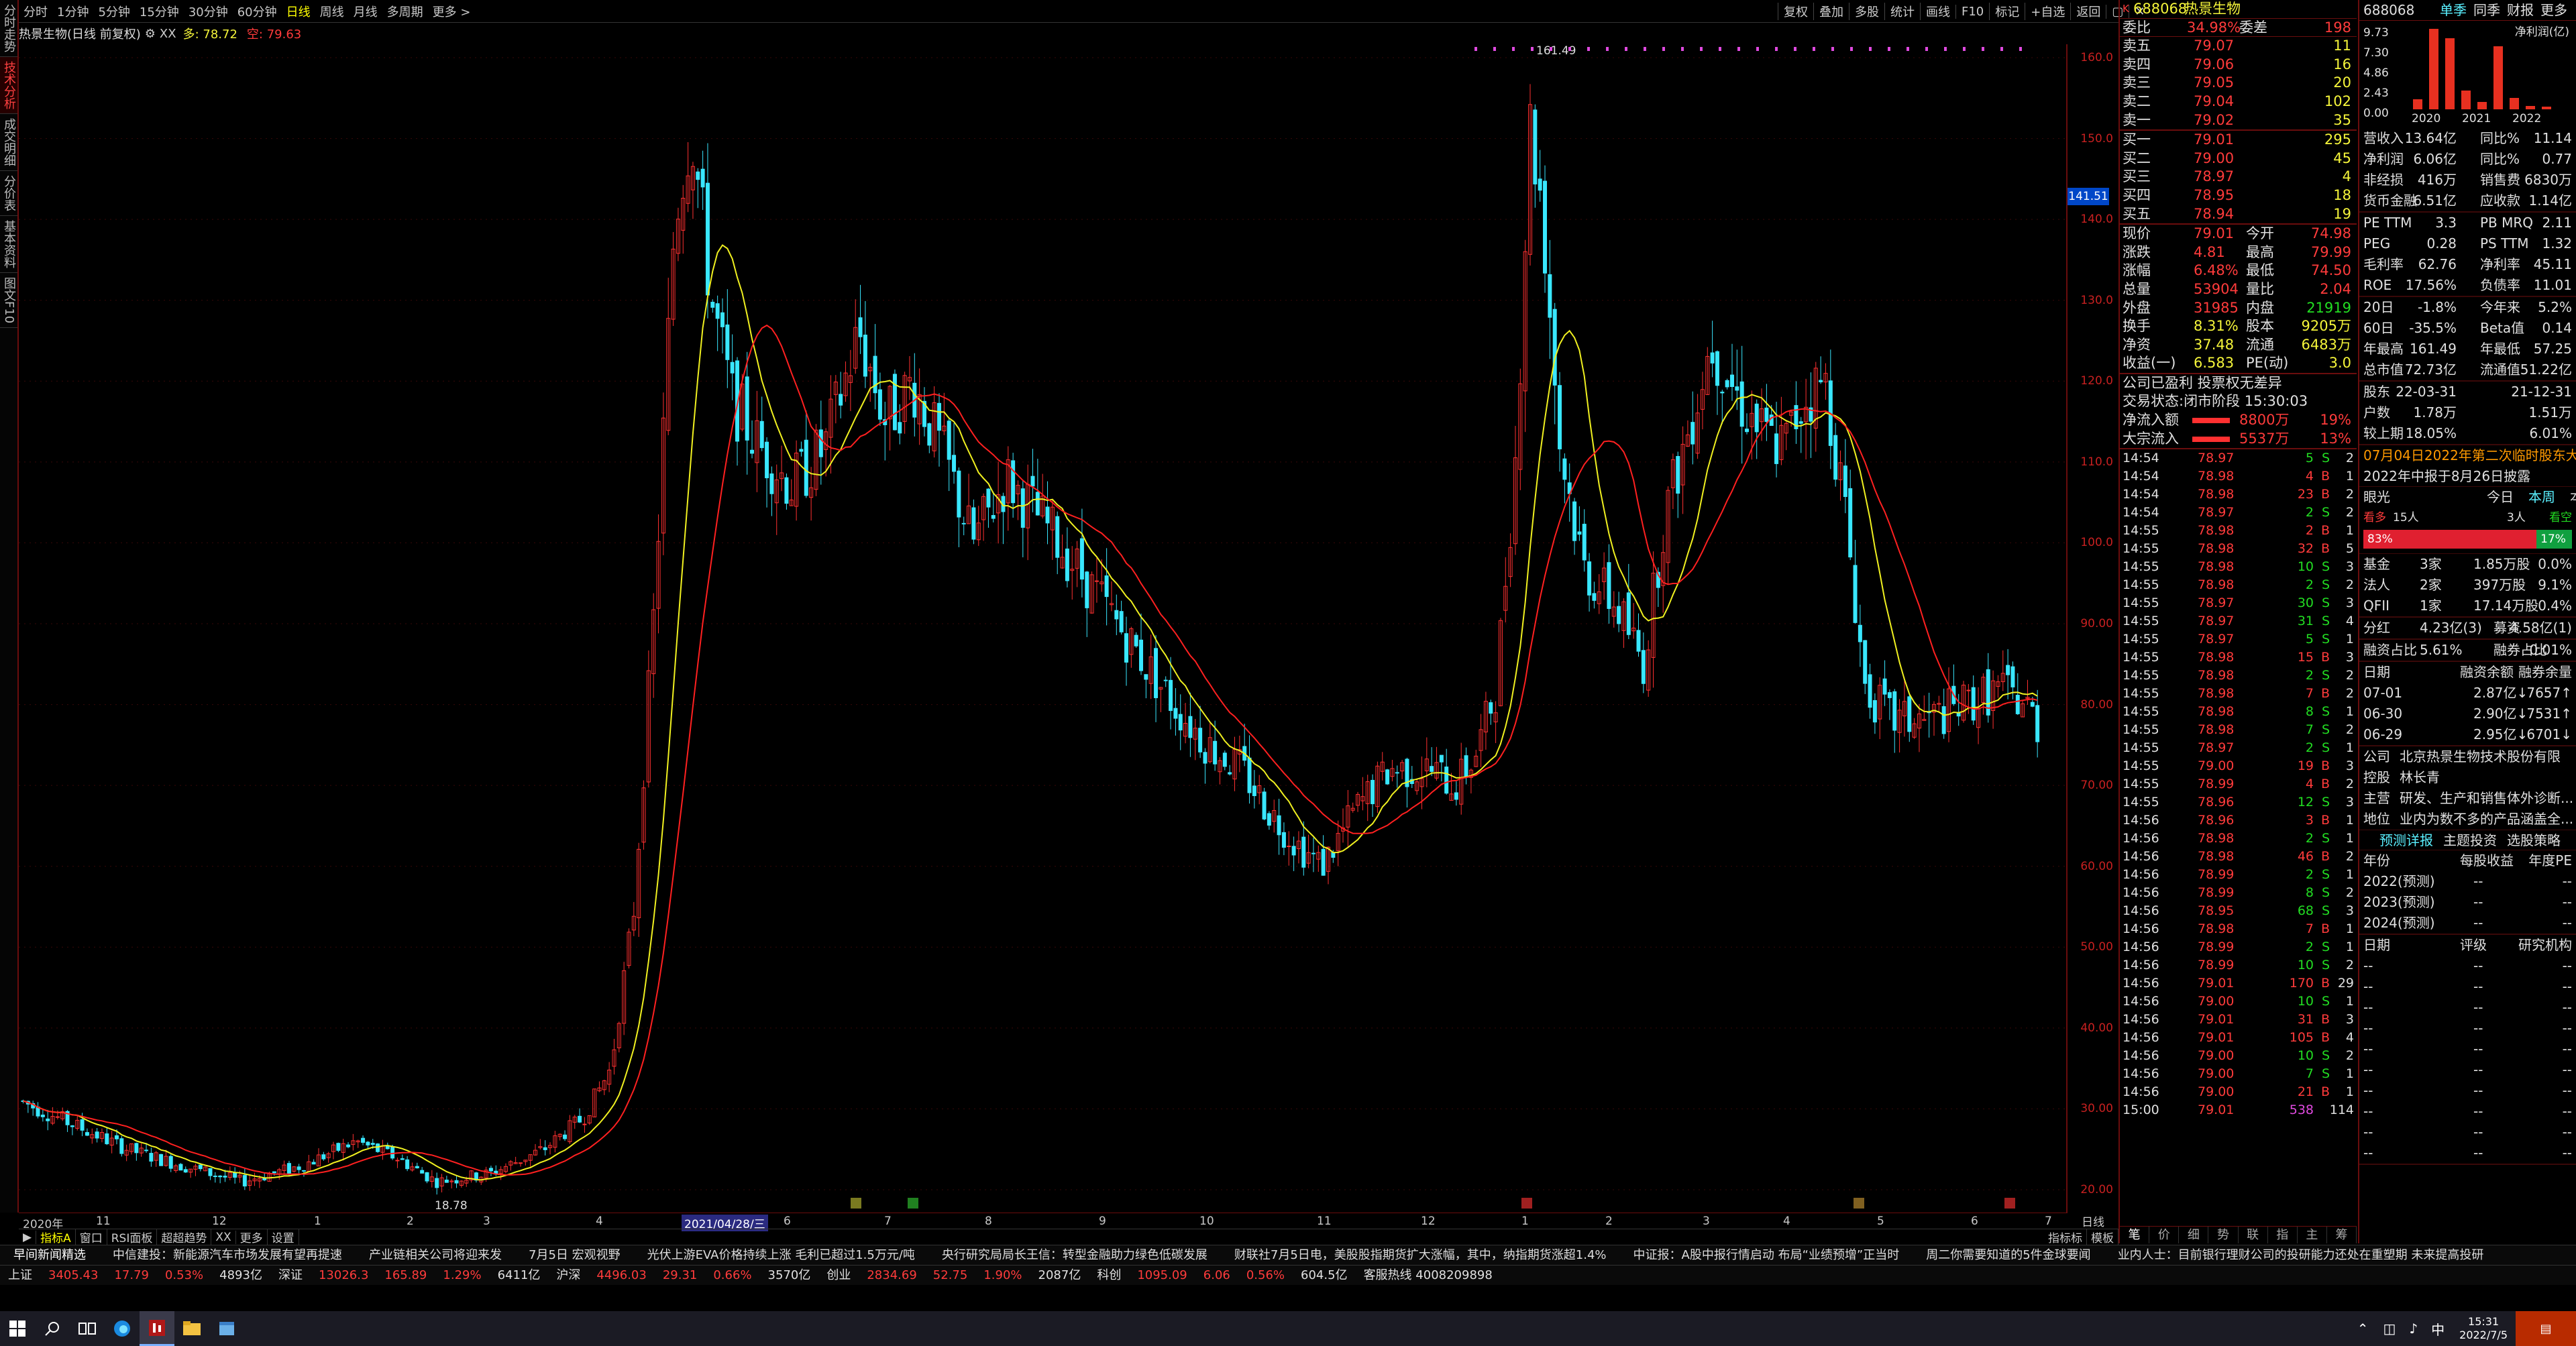 Image resolution: width=2576 pixels, height=1346 pixels. Describe the element at coordinates (2467, 455) in the screenshot. I see `news-line-1: 07月04日2022年第二次临时股东大会` at that location.